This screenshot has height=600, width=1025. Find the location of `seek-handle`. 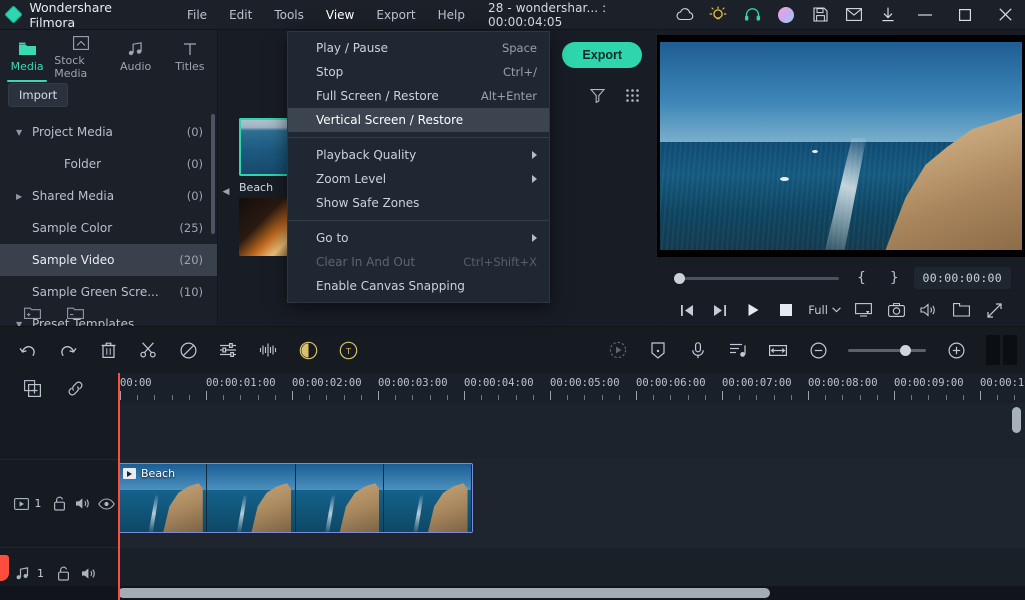

seek-handle is located at coordinates (679, 278).